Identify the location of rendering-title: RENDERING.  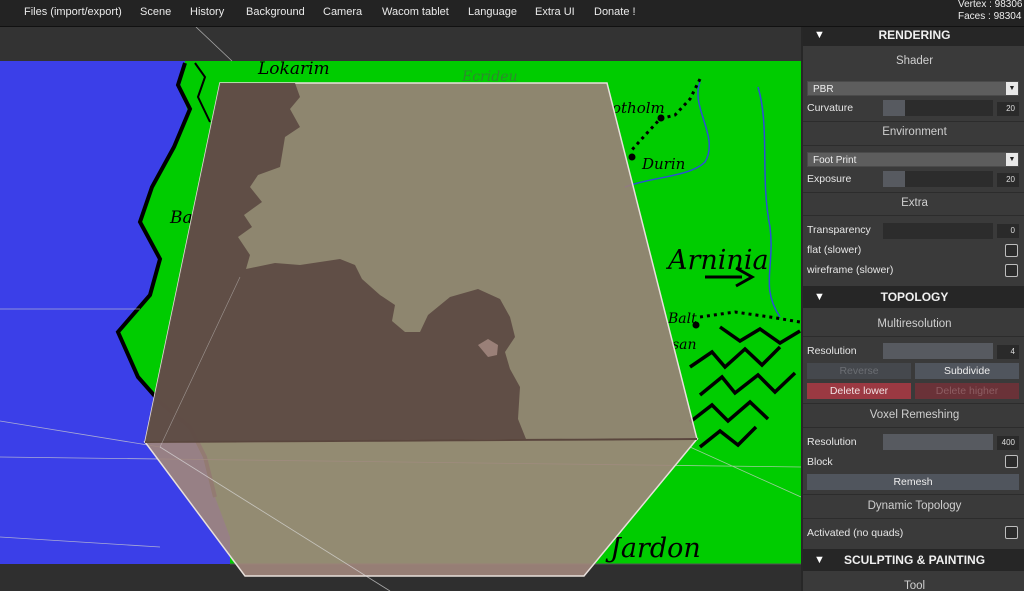
(914, 35).